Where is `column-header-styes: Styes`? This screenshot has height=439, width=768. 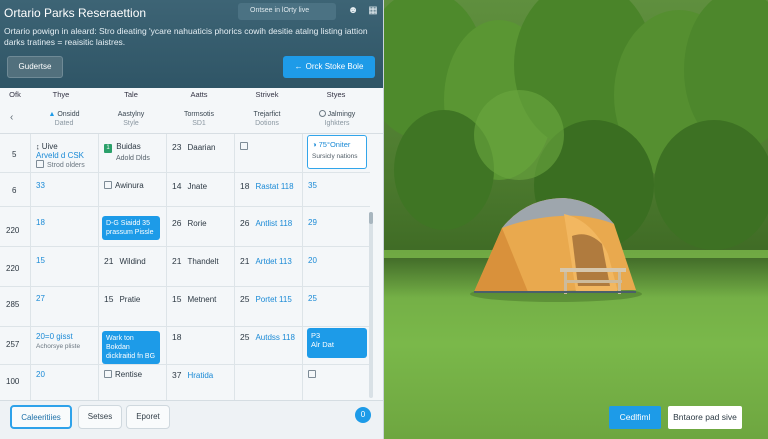 column-header-styes: Styes is located at coordinates (336, 94).